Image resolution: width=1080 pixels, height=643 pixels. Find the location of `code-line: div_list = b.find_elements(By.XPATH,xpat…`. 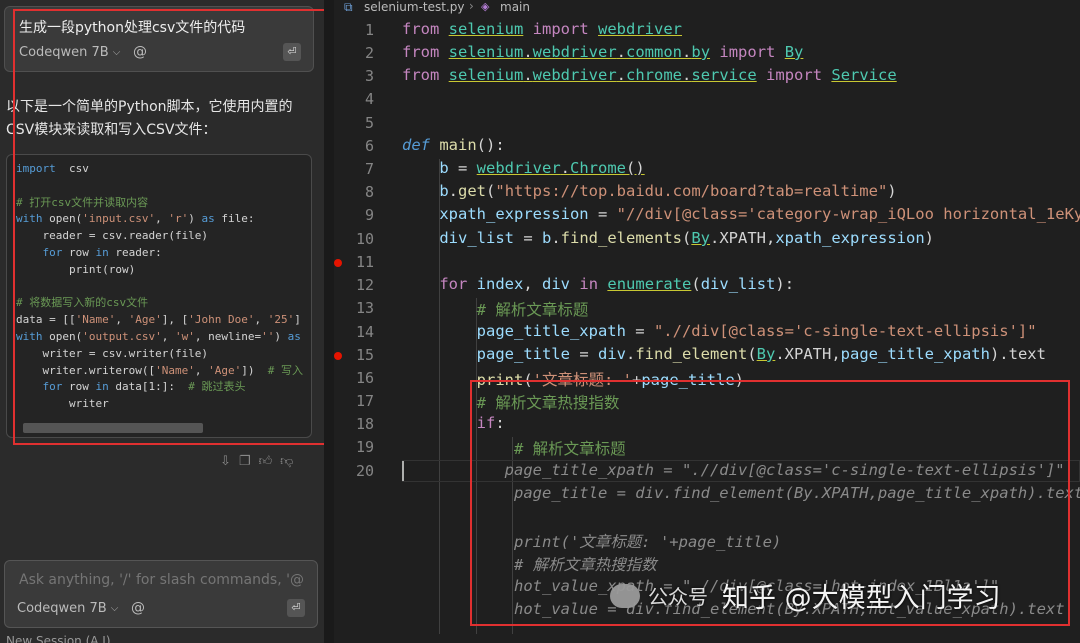

code-line: div_list = b.find_elements(By.XPATH,xpat… is located at coordinates (668, 238).